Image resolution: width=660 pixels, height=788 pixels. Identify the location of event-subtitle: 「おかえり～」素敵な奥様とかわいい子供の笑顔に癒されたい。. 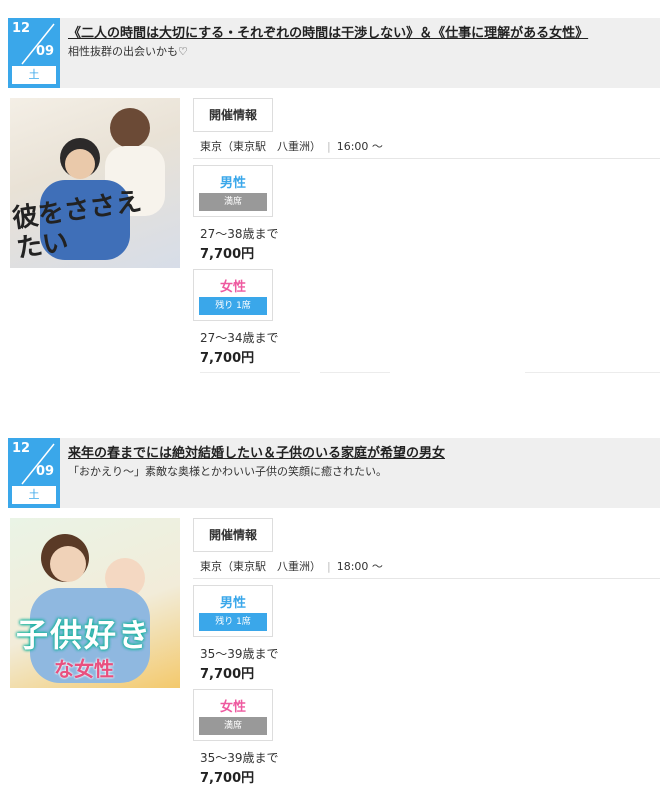
(227, 471).